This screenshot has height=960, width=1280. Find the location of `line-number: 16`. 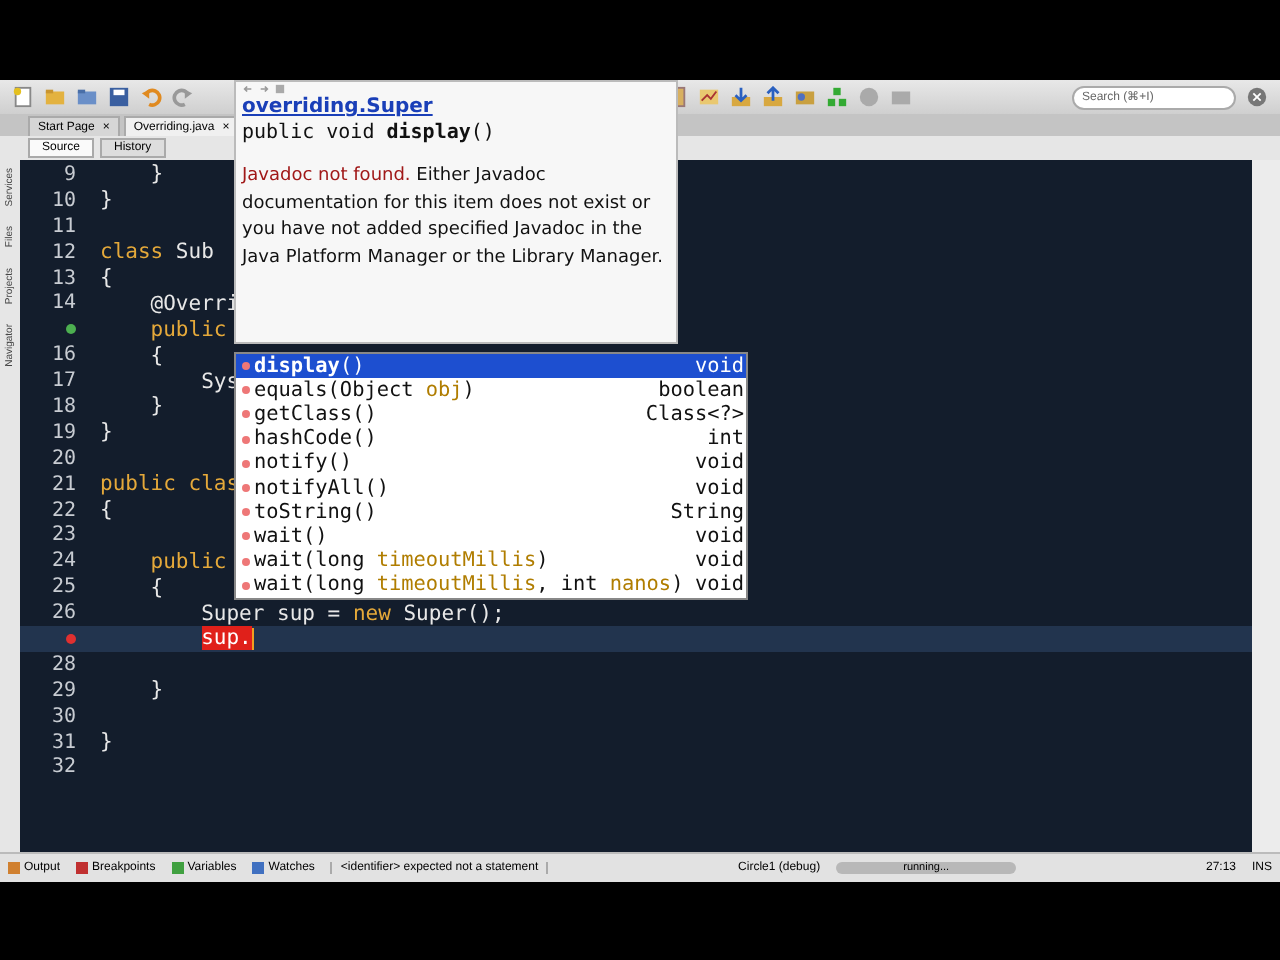

line-number: 16 is located at coordinates (63, 355).